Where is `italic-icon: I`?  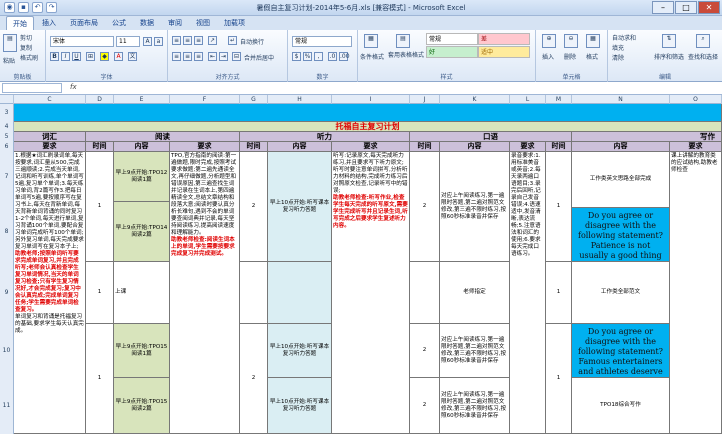
italic-icon: I is located at coordinates (65, 56).